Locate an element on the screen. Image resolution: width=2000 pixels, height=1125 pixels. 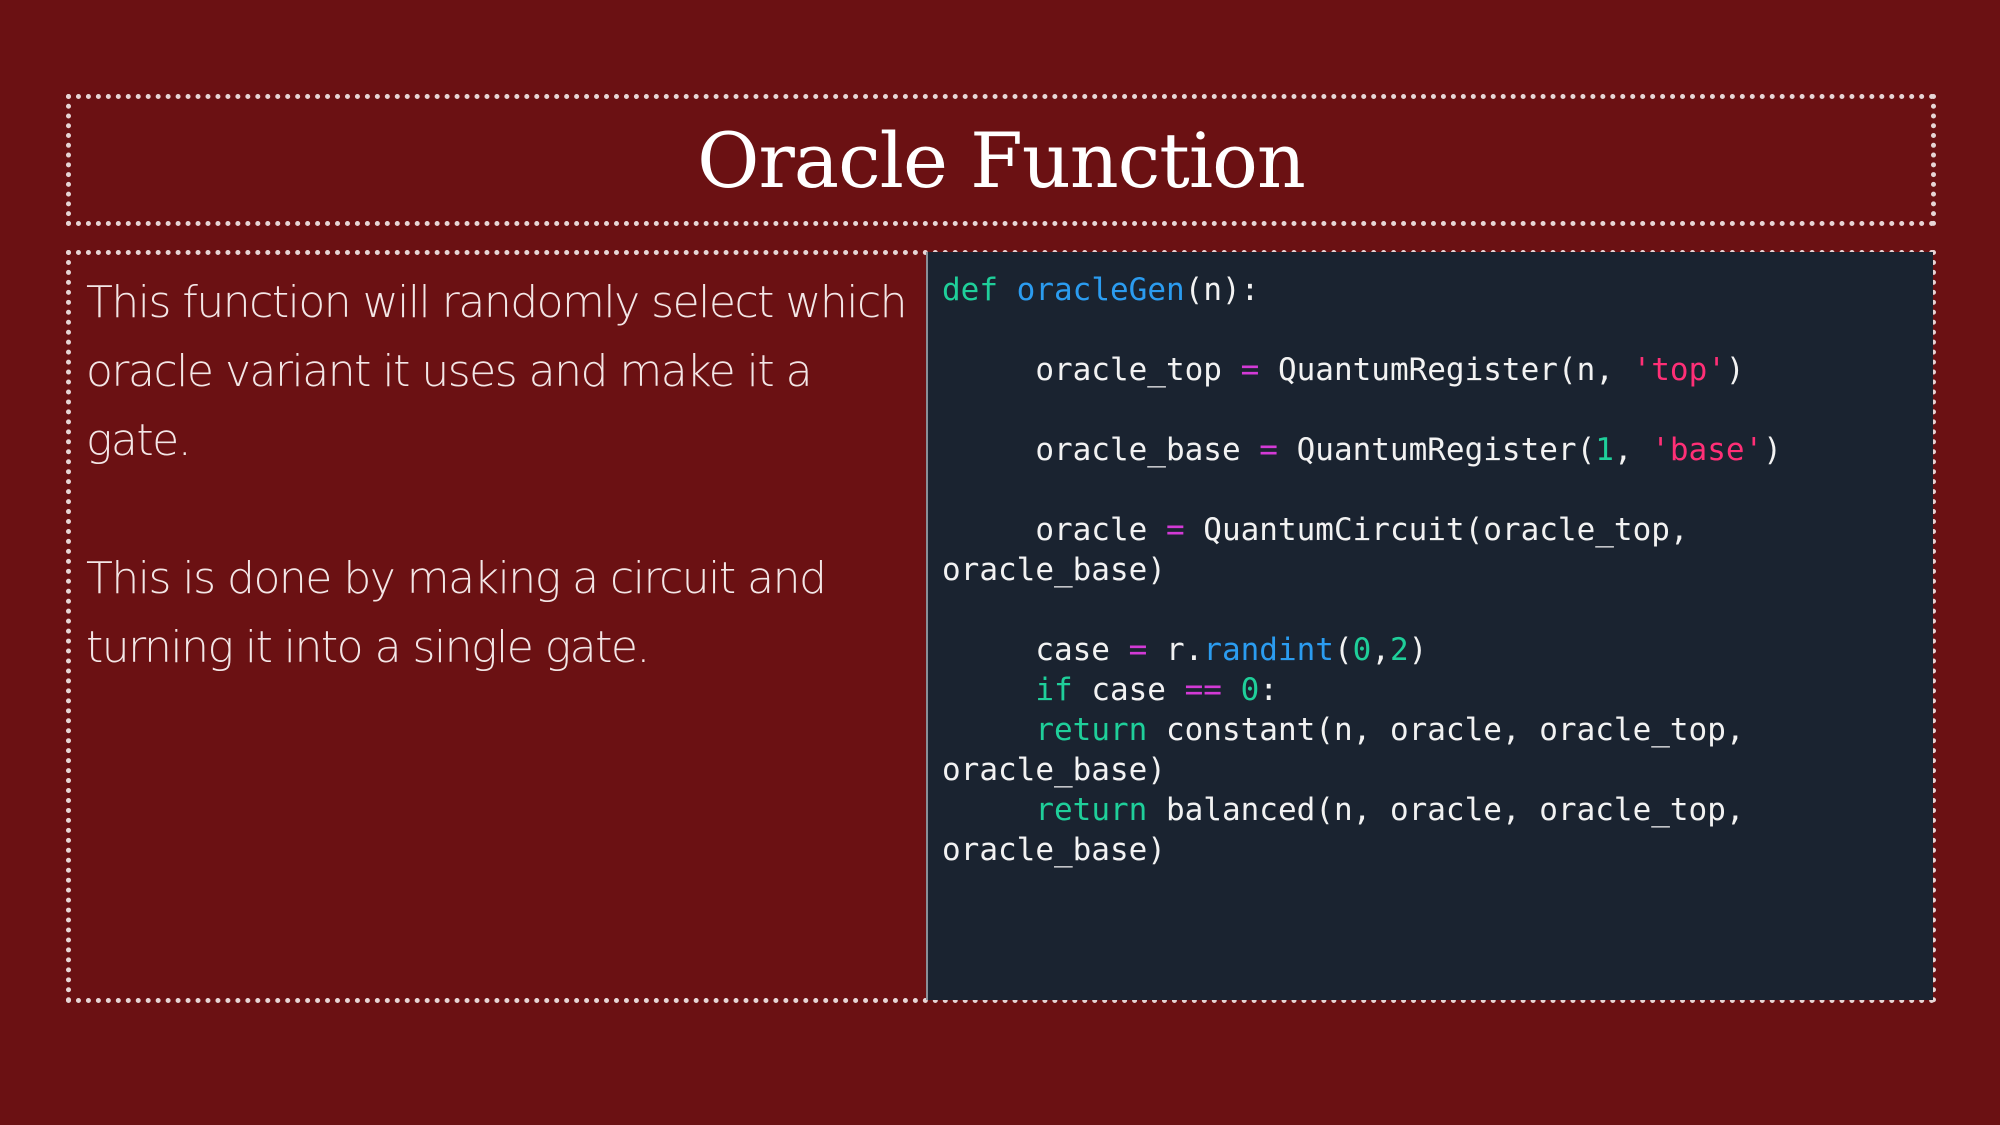
code-line: if case == 0: is located at coordinates (1156, 690).